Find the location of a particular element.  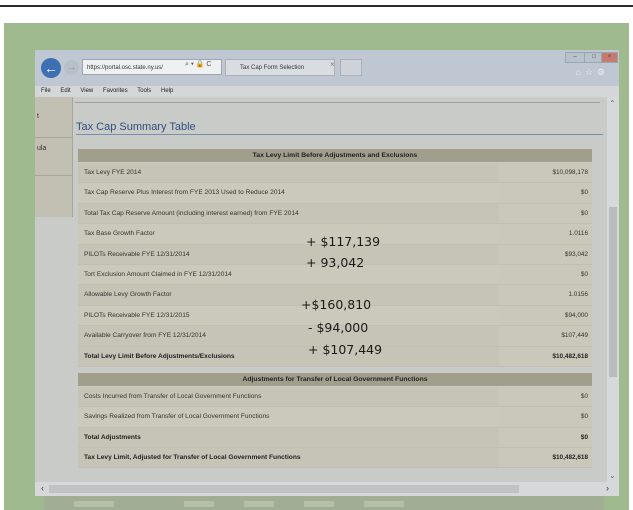

row-label: Allowable Levy Growth Factor is located at coordinates (288, 295).